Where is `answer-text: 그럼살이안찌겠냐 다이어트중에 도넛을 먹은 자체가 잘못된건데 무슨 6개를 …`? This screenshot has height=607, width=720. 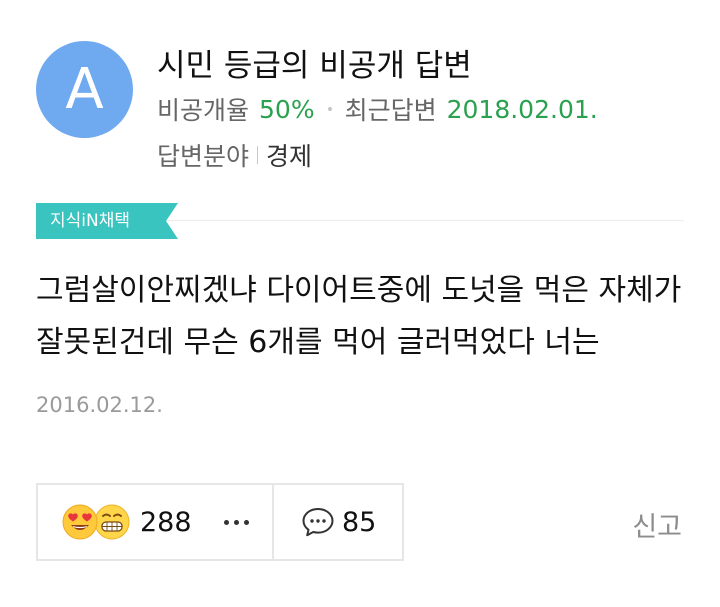 answer-text: 그럼살이안찌겠냐 다이어트중에 도넛을 먹은 자체가 잘못된건데 무슨 6개를 … is located at coordinates (359, 316).